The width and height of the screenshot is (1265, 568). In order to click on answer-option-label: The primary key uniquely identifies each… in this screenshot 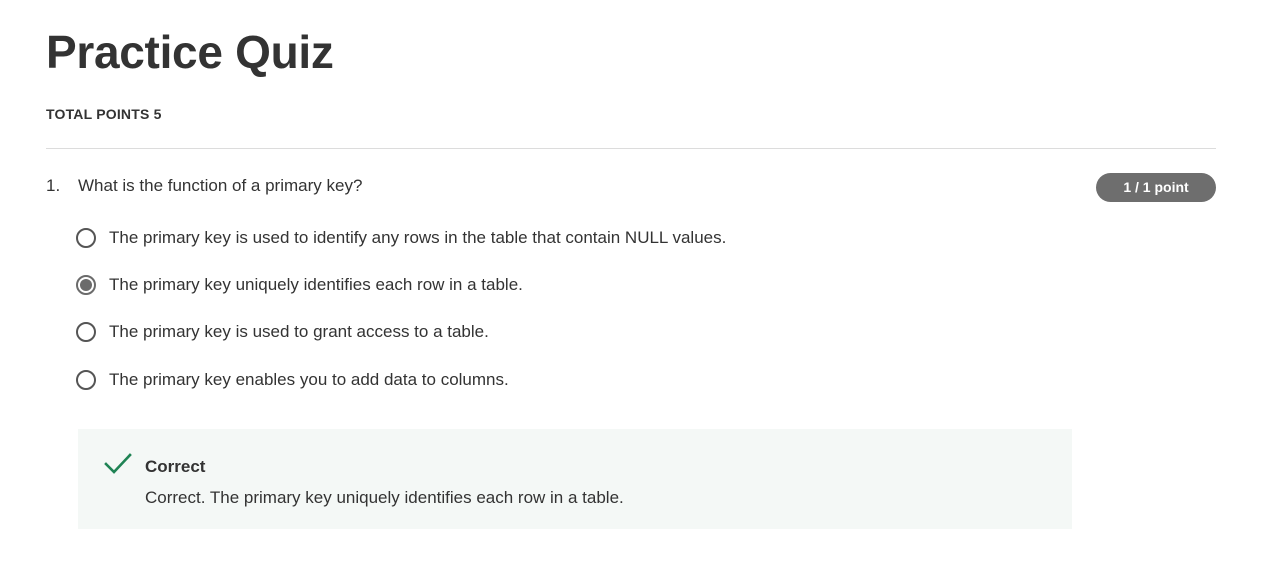, I will do `click(316, 284)`.